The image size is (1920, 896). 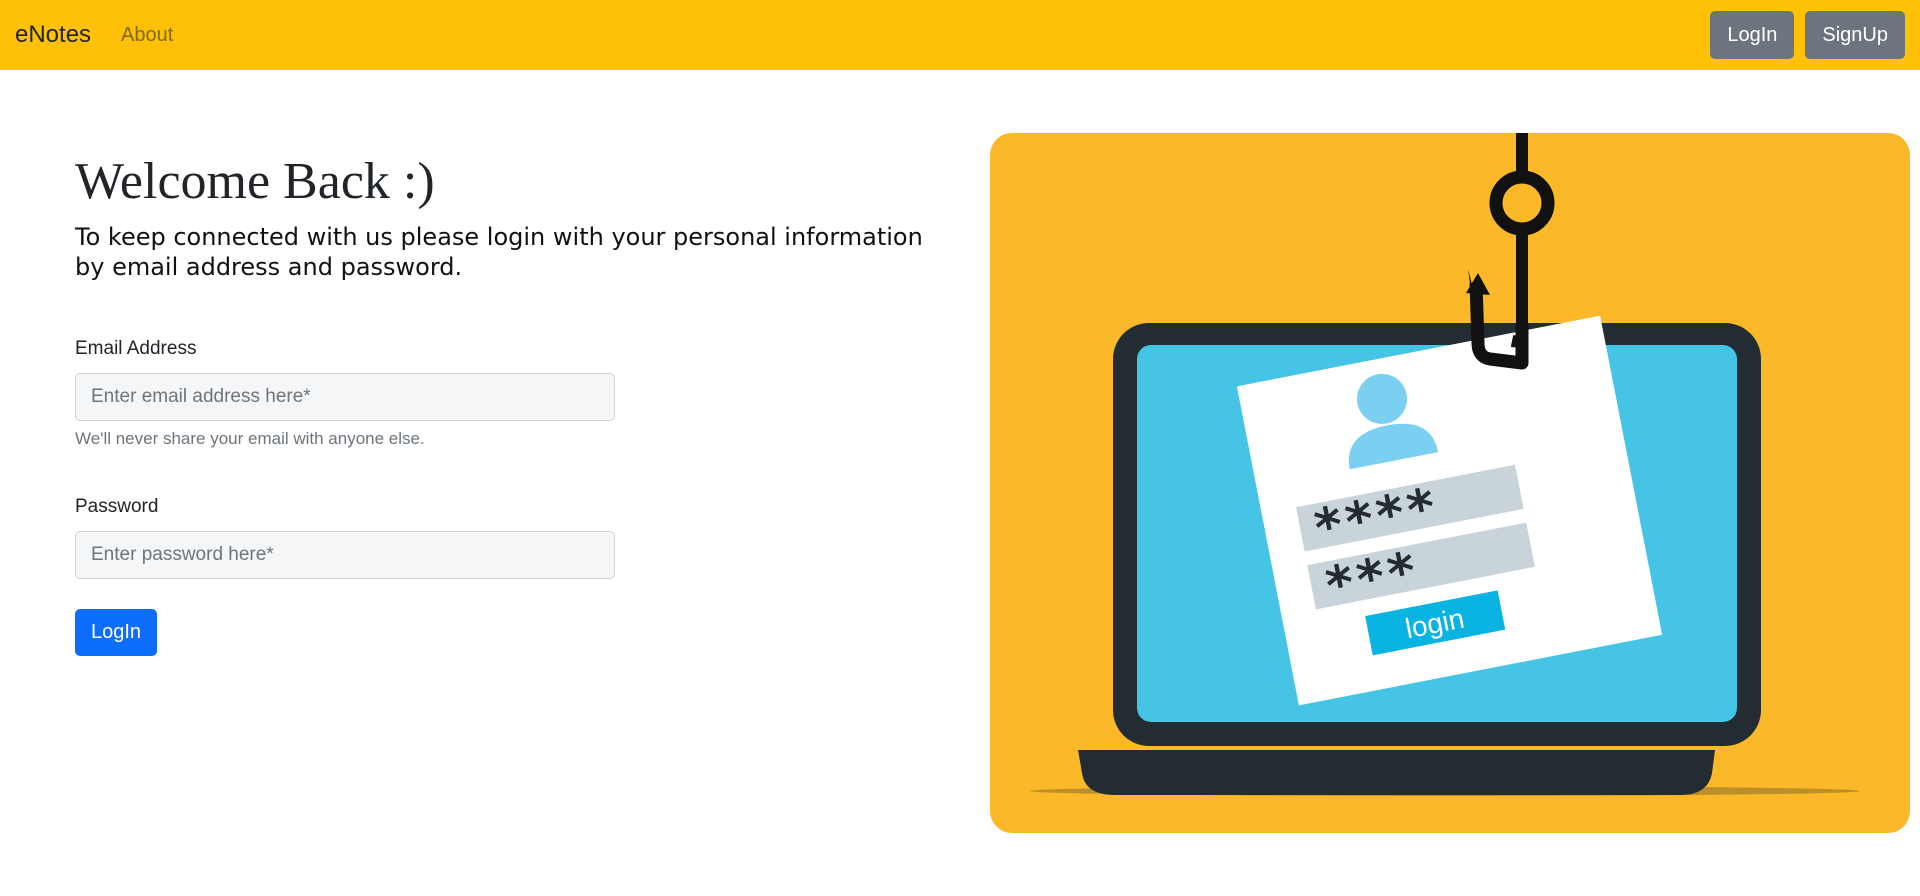 I want to click on nav-signup-button: SignUp, so click(x=1855, y=35).